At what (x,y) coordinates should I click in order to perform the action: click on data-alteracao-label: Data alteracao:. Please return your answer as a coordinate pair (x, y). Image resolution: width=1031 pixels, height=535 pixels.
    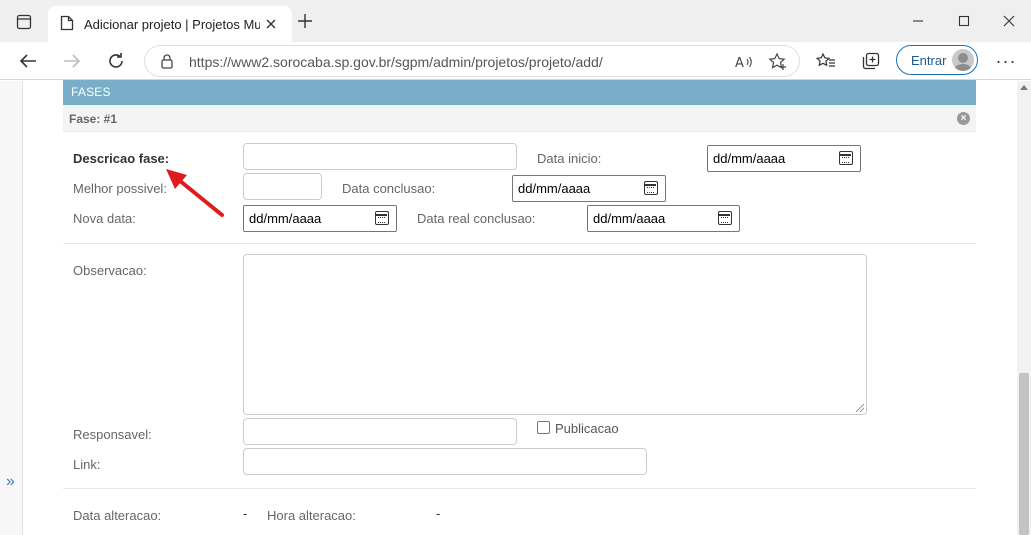
    Looking at the image, I should click on (117, 515).